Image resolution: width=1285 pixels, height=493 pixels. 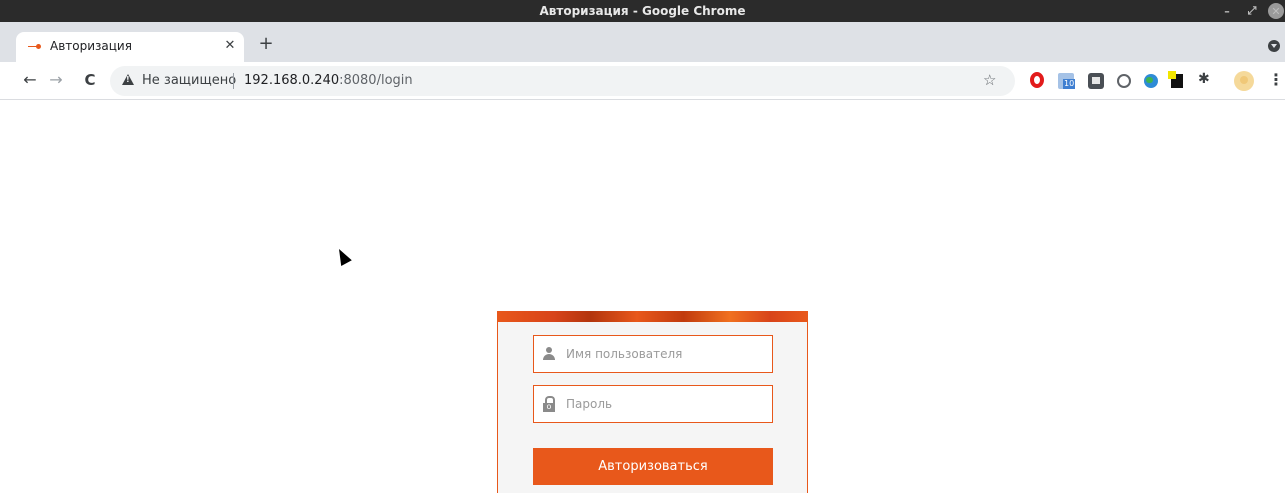 I want to click on window-title: Авторизация - Google Chrome, so click(x=642, y=11).